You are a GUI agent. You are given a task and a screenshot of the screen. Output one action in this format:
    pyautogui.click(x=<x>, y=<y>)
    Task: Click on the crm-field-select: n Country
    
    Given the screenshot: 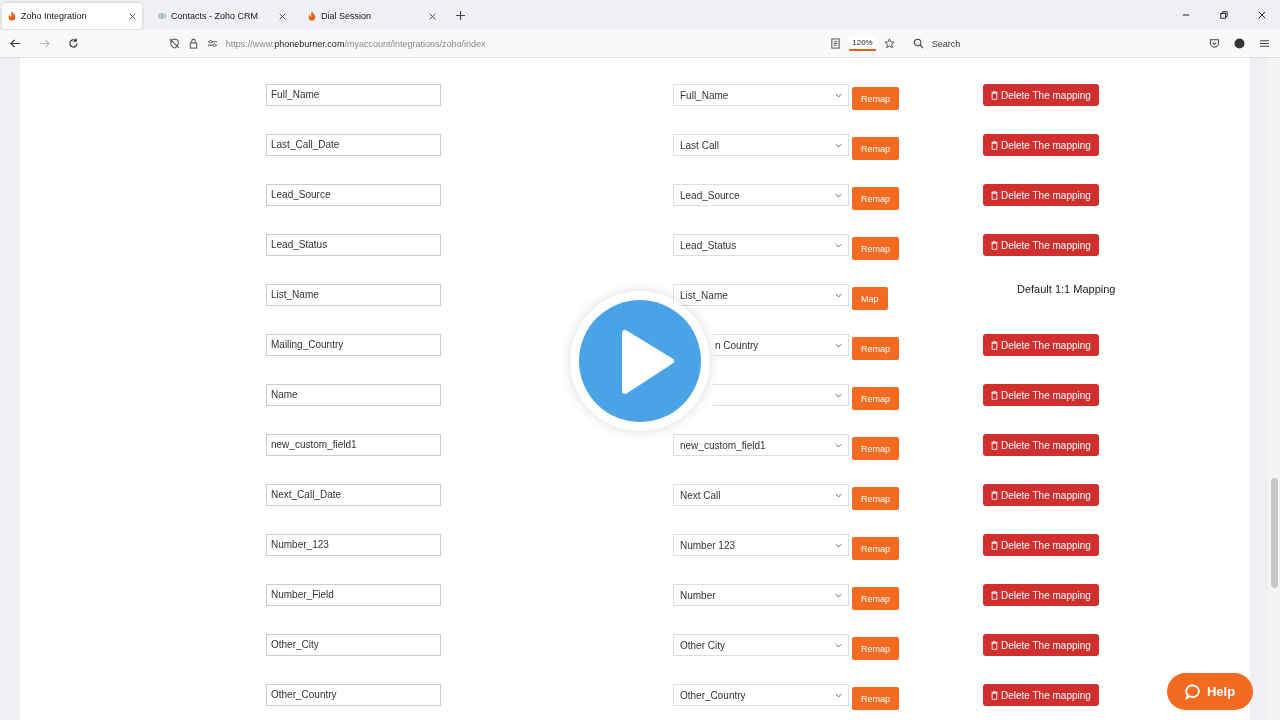 What is the action you would take?
    pyautogui.click(x=781, y=345)
    